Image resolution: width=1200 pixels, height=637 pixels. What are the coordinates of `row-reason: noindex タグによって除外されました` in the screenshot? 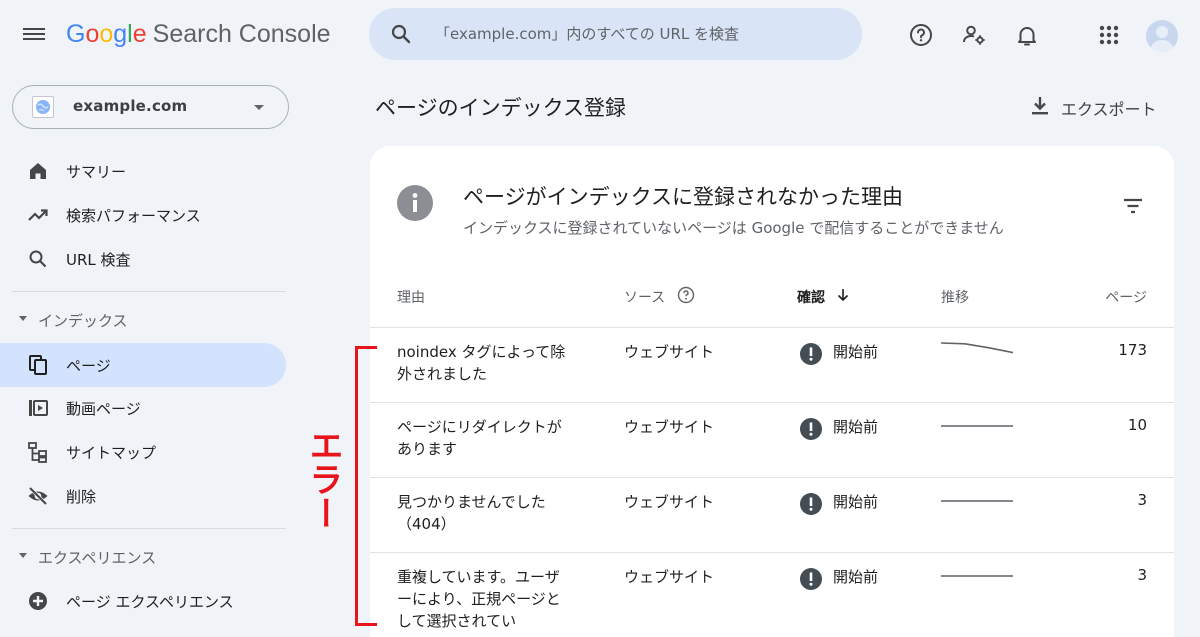 It's located at (481, 363).